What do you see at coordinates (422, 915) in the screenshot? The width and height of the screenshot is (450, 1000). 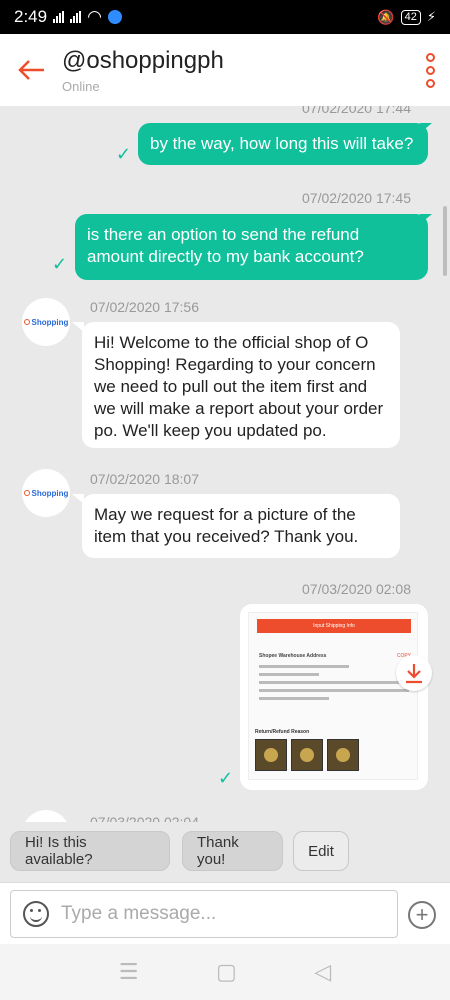 I see `add-attachment-button: +` at bounding box center [422, 915].